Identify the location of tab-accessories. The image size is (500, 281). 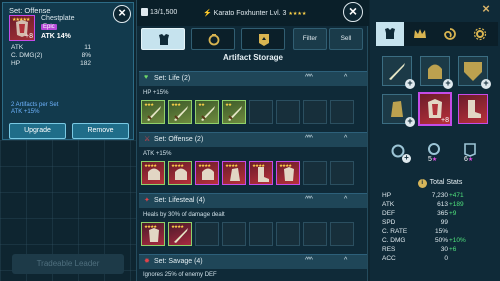
(213, 39).